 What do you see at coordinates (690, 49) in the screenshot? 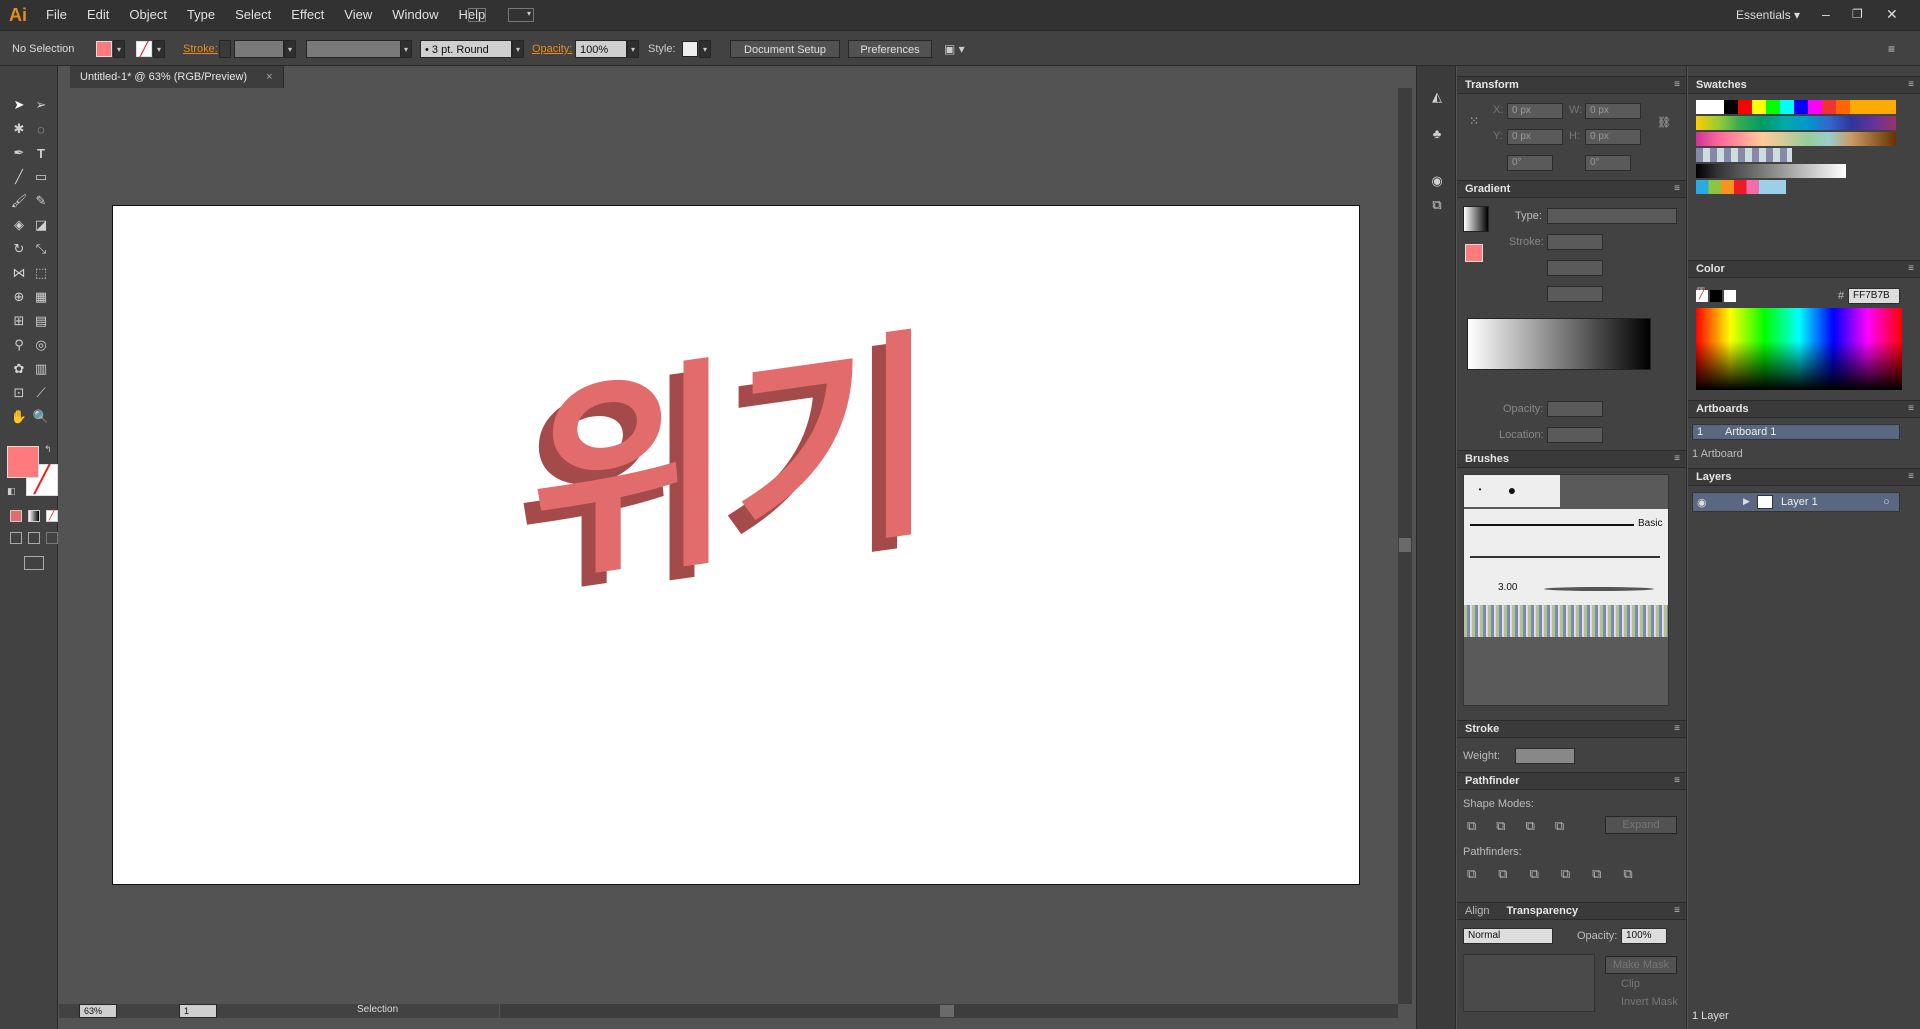
I see `graphic-style-swatch` at bounding box center [690, 49].